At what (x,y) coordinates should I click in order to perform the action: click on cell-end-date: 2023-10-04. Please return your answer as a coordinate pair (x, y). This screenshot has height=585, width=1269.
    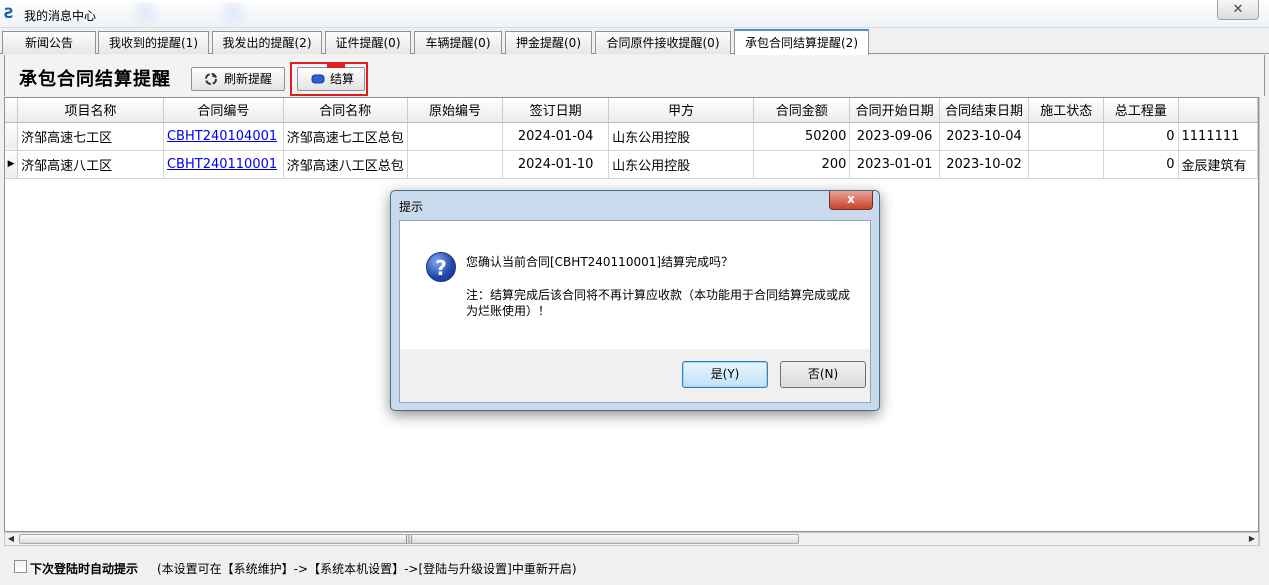
    Looking at the image, I should click on (984, 136).